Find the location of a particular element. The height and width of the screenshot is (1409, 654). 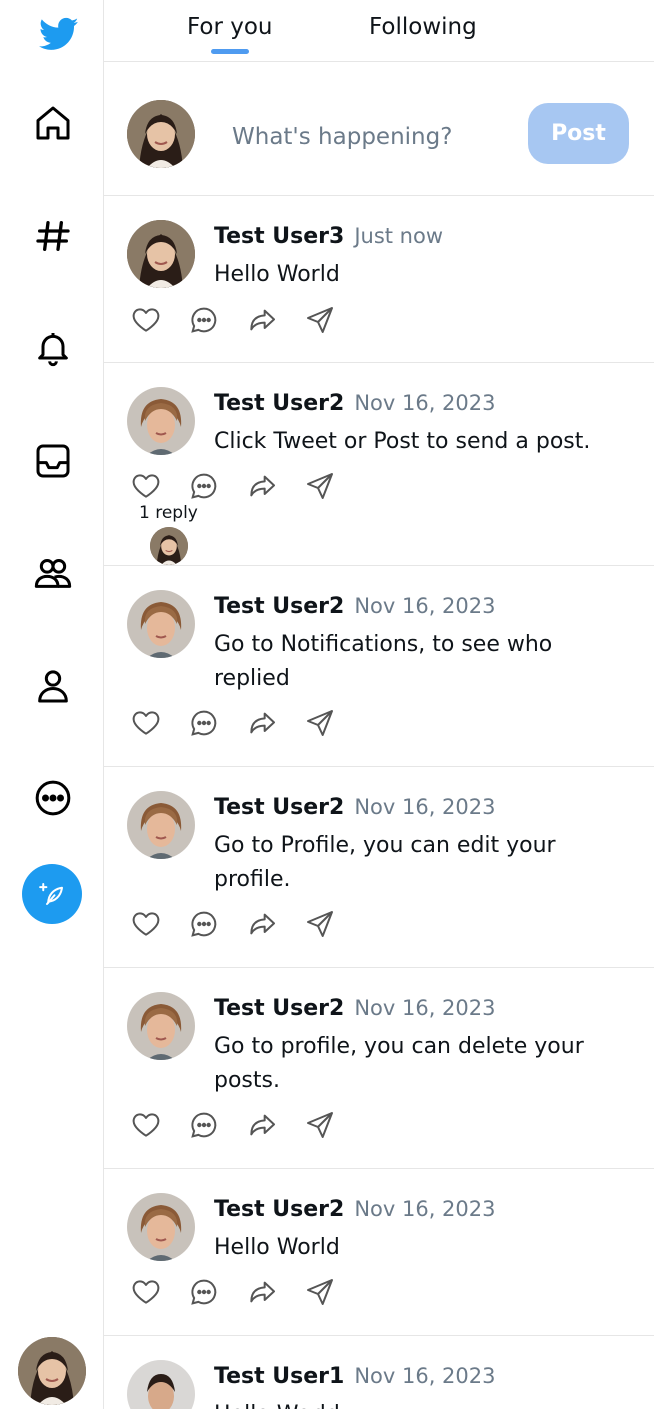

replies-indicator: 1 reply is located at coordinates (162, 513).